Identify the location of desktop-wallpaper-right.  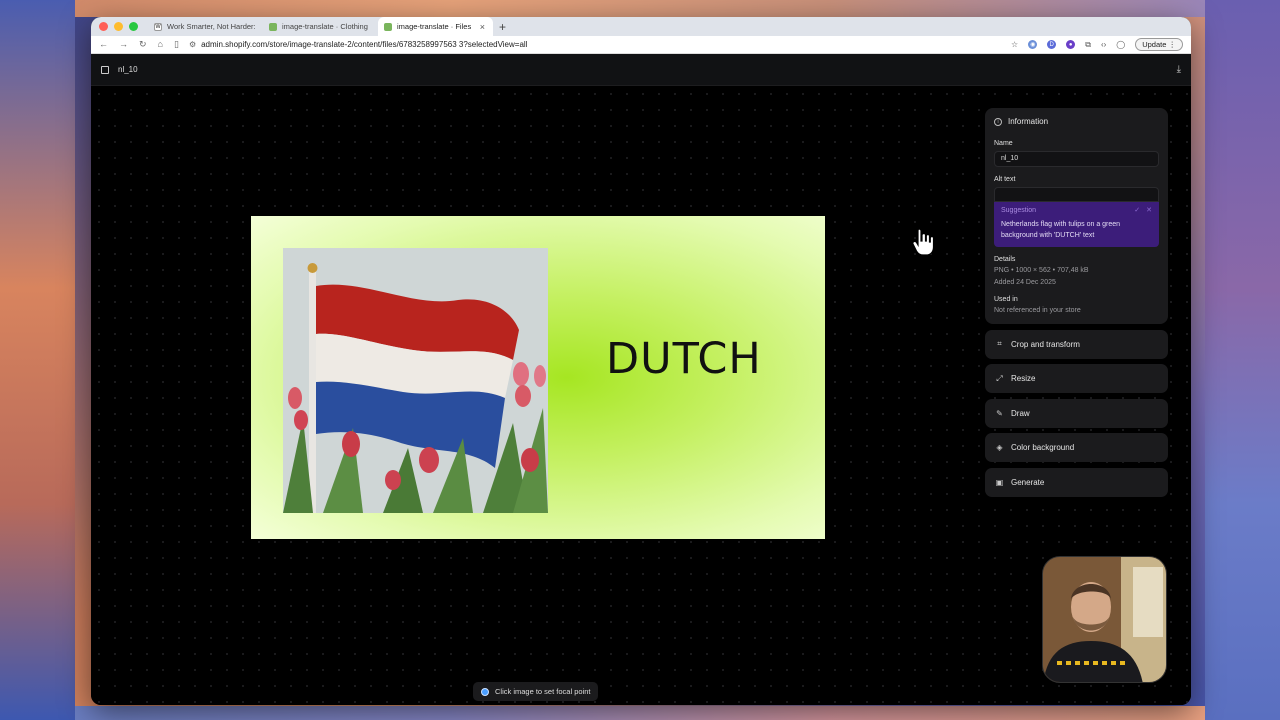
(1242, 360).